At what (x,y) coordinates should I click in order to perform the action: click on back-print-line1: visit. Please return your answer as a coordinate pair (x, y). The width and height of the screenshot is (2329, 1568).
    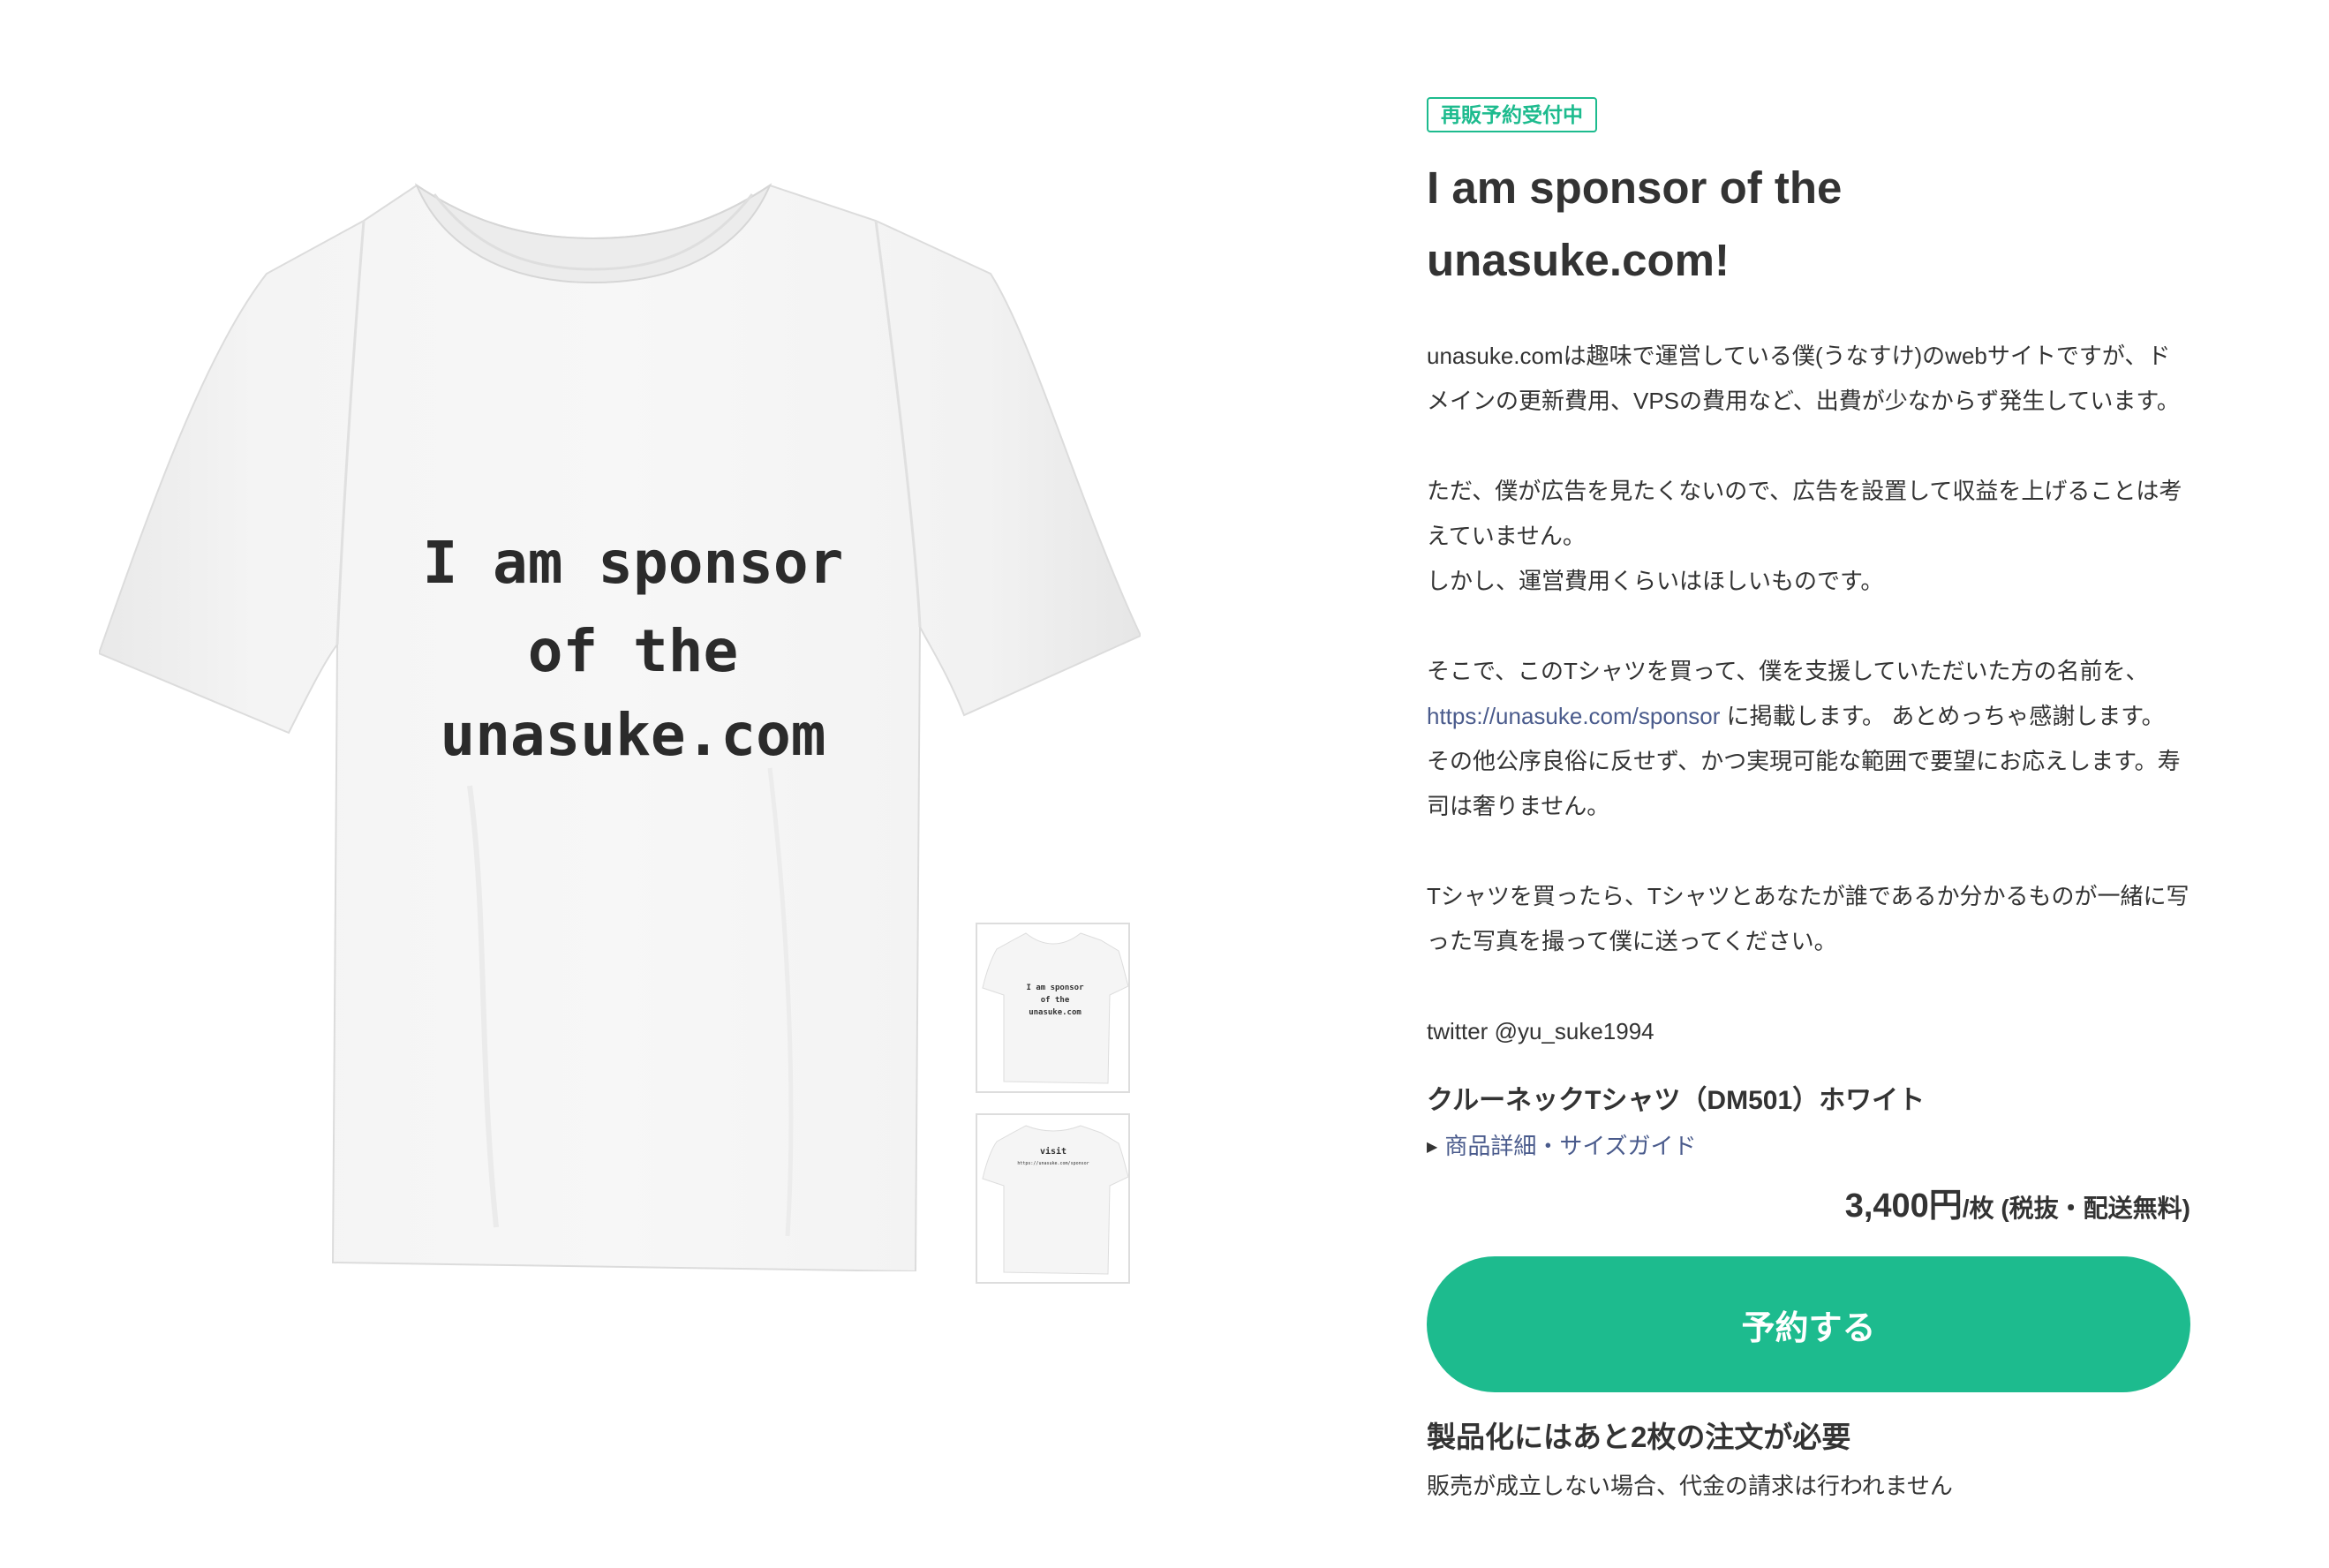
    Looking at the image, I should click on (1054, 1151).